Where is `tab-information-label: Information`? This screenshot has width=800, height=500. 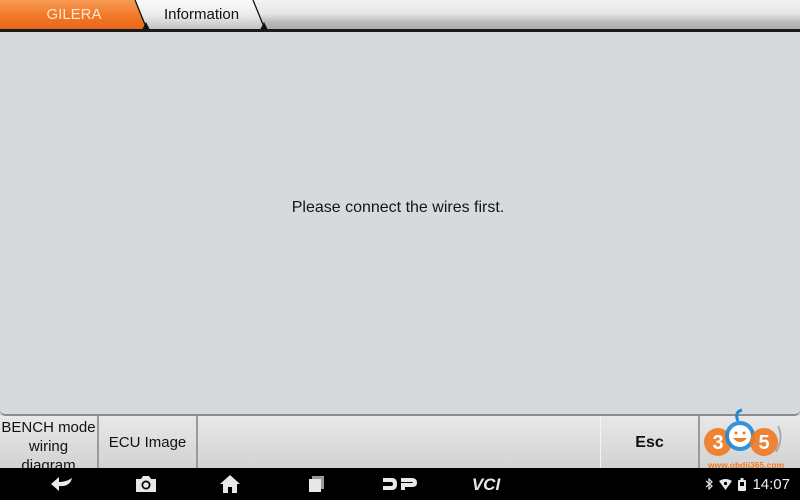 tab-information-label: Information is located at coordinates (202, 14).